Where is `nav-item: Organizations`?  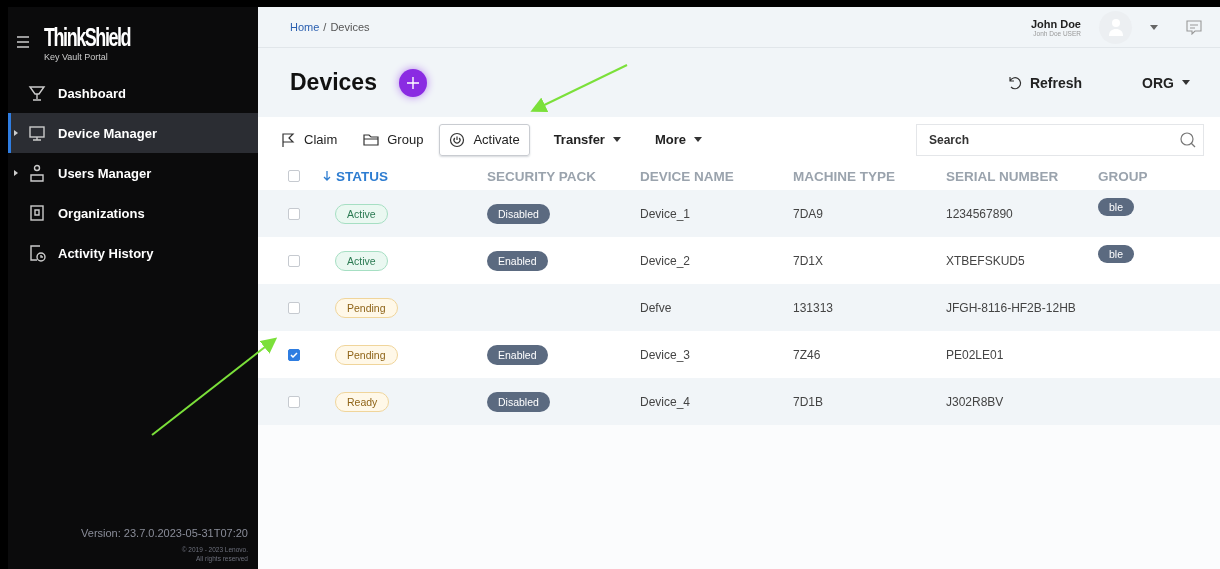
nav-item: Organizations is located at coordinates (133, 213).